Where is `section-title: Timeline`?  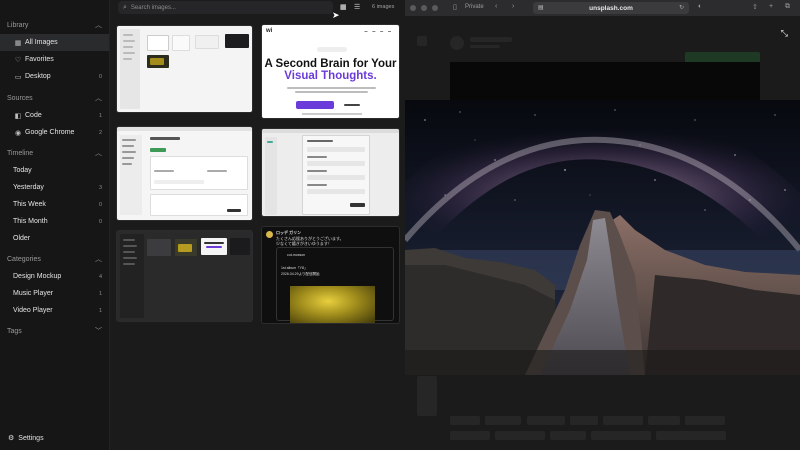
section-title: Timeline is located at coordinates (20, 153).